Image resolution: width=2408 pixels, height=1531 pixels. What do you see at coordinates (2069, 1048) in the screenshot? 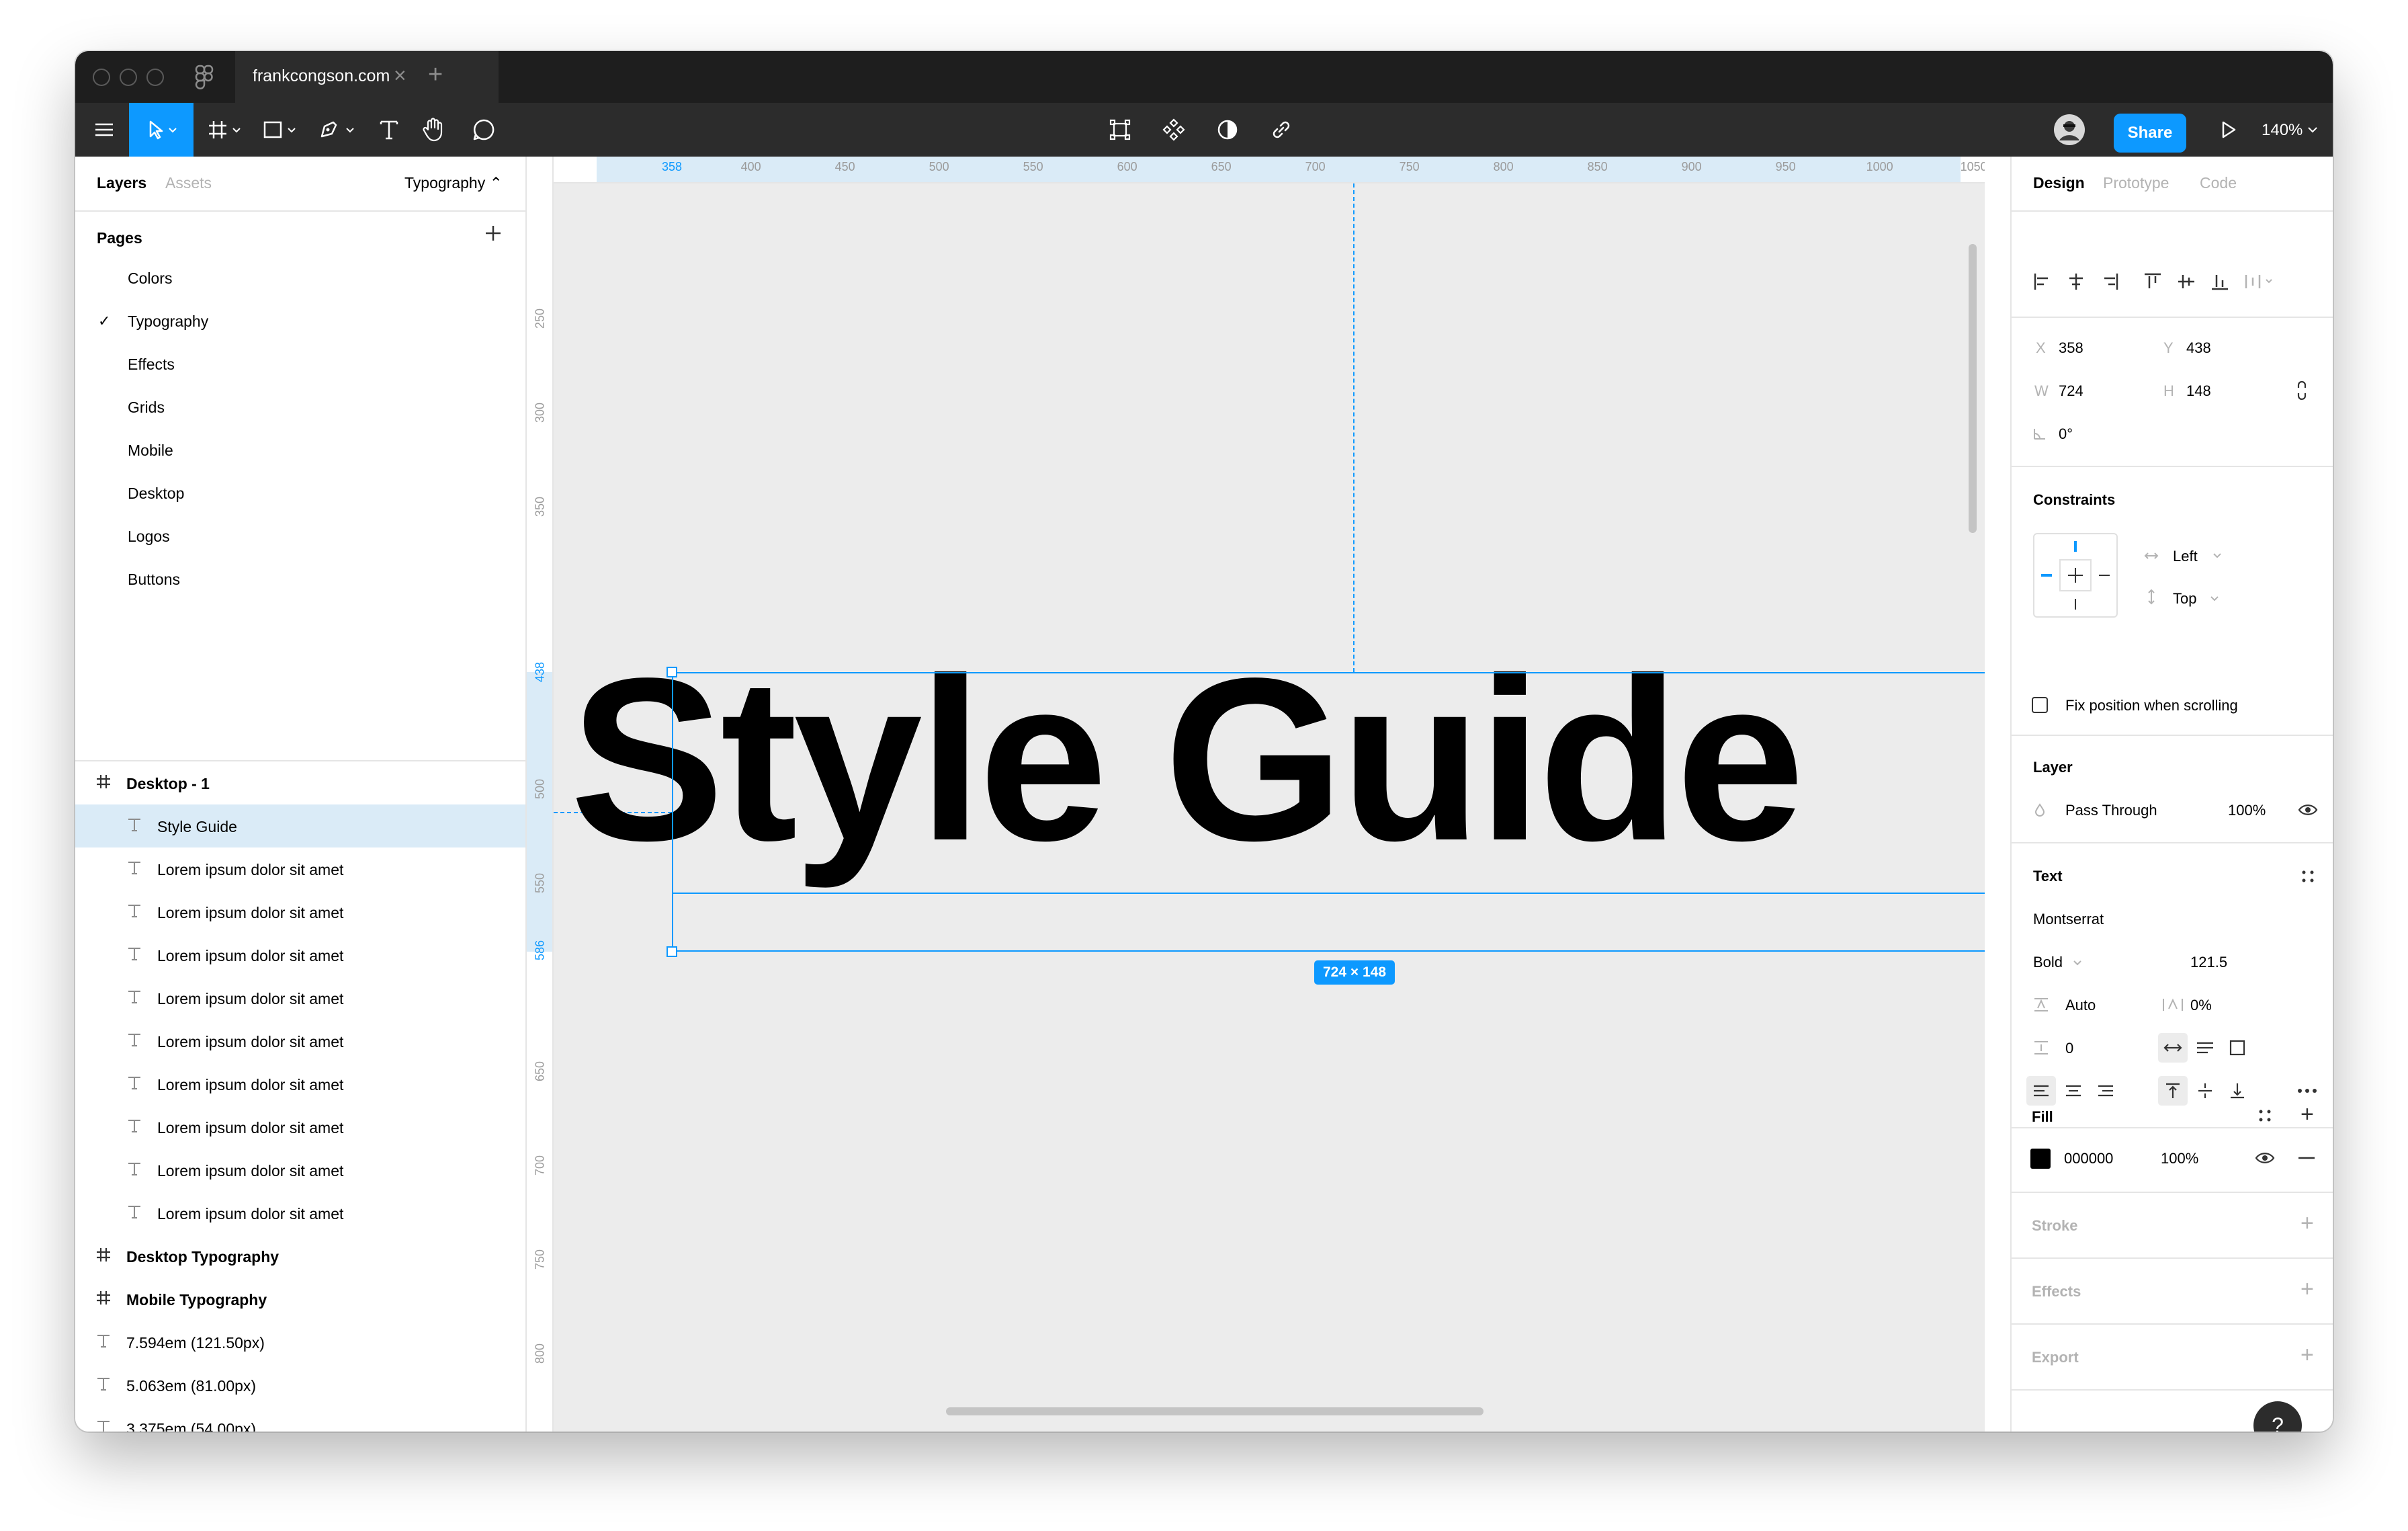
I see `paragraph-spacing-input: 0` at bounding box center [2069, 1048].